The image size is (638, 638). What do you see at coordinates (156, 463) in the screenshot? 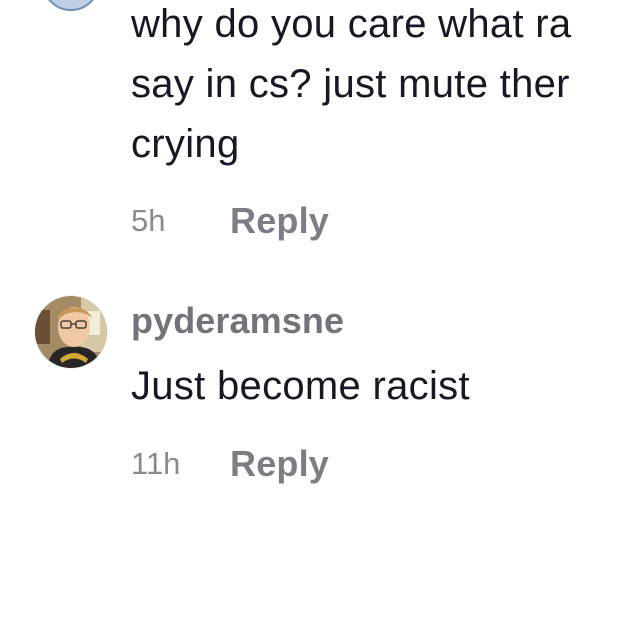
I see `comment-timestamp: 11h` at bounding box center [156, 463].